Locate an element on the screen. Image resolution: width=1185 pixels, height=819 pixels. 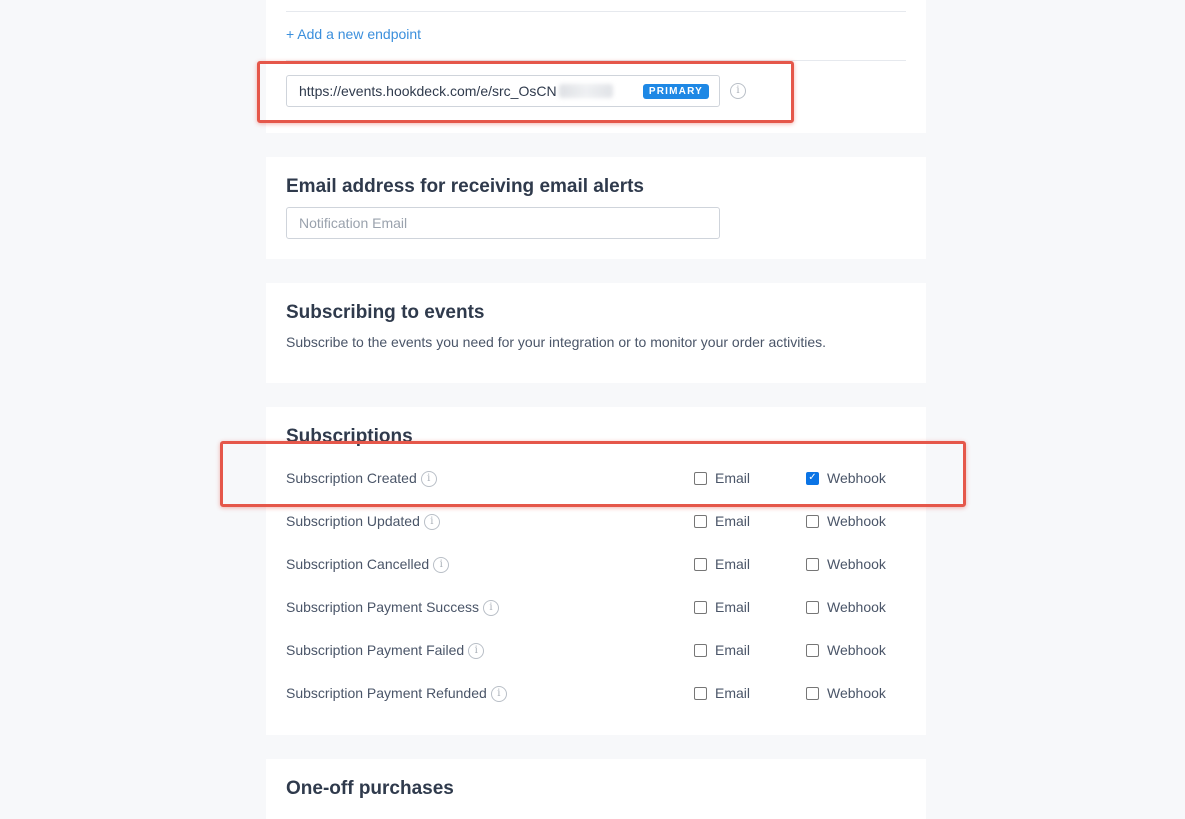
subscription-label: Subscription Updated i is located at coordinates (363, 522).